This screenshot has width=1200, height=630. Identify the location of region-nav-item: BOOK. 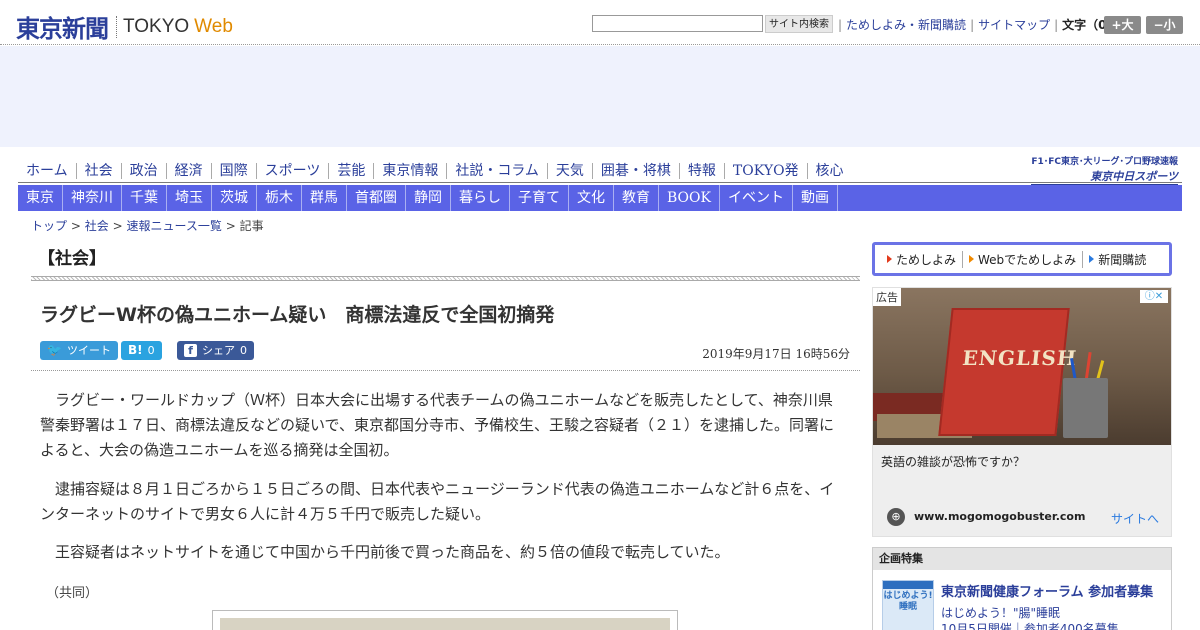
(689, 198).